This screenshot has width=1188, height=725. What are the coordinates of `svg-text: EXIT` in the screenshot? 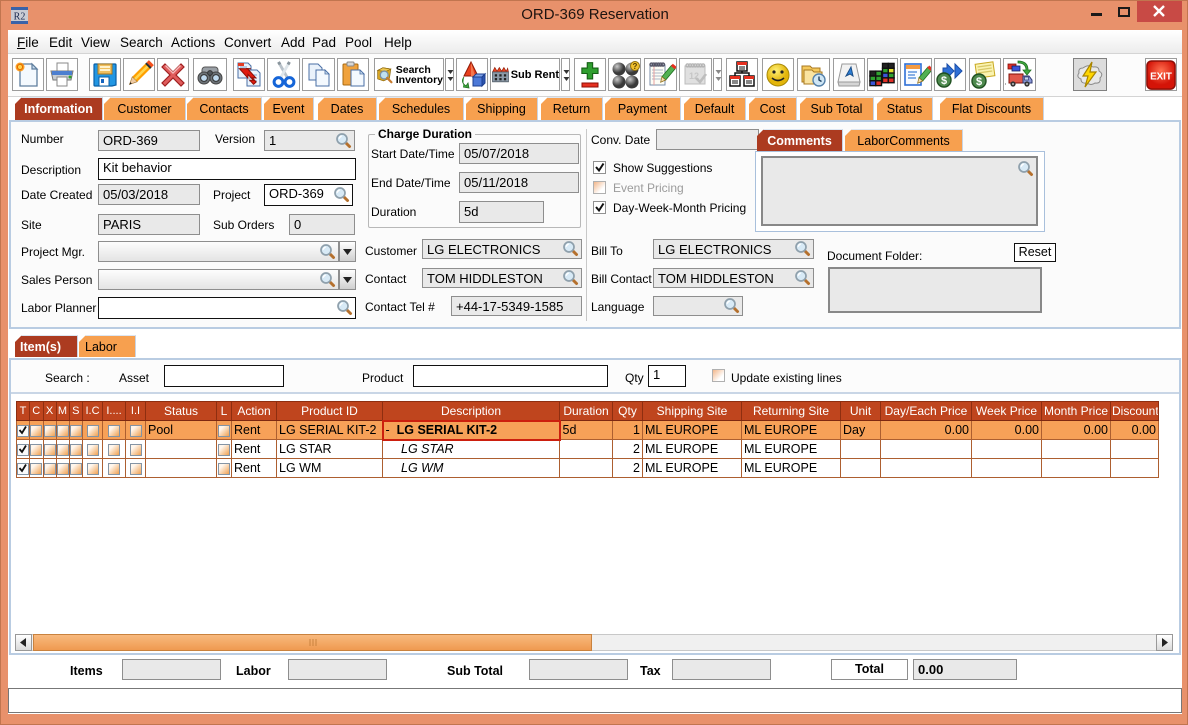 It's located at (1161, 76).